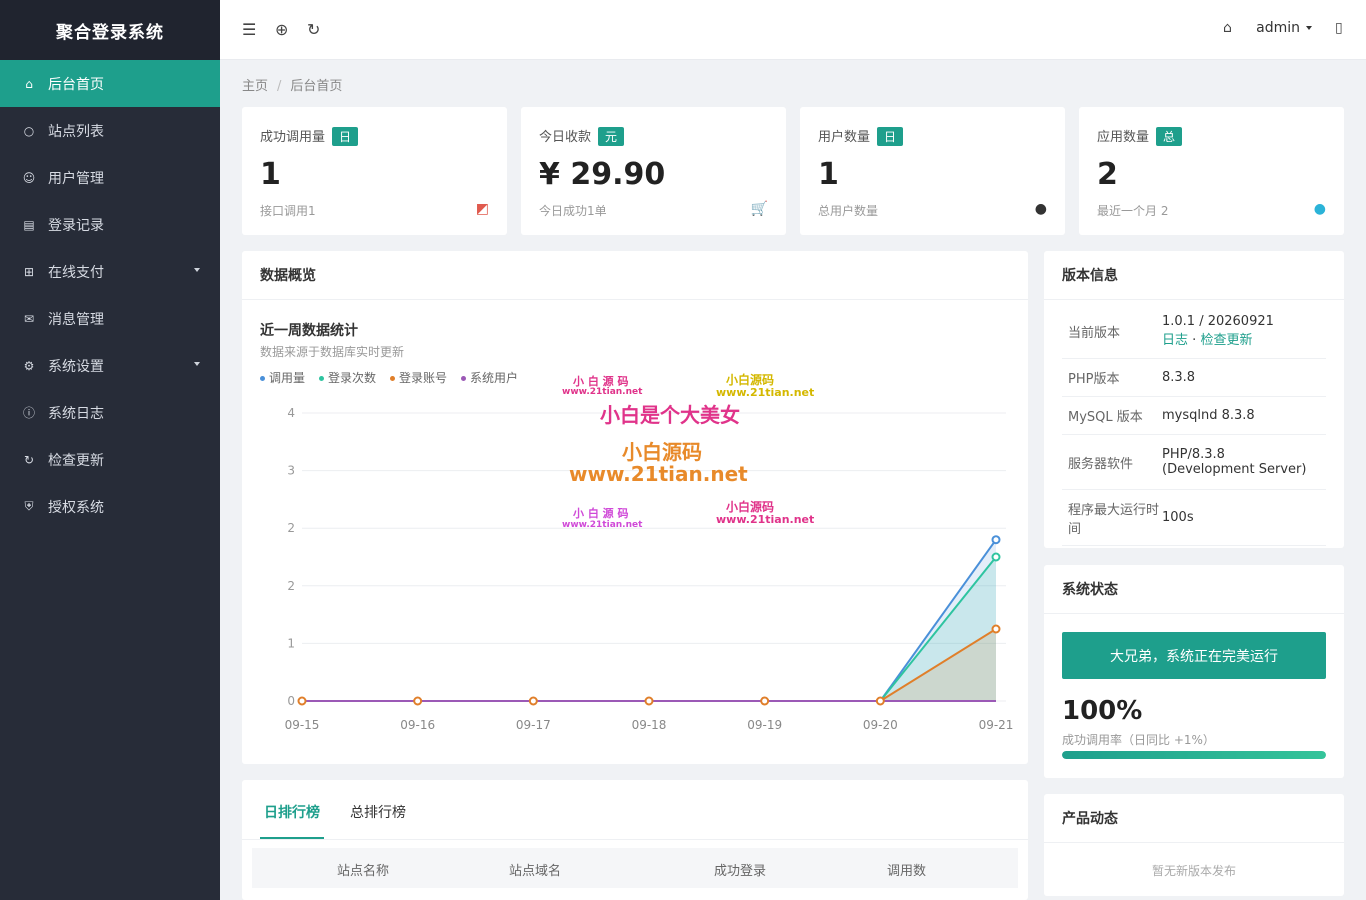  I want to click on version-row: 当前版本 1.0.1 / 20260921 日志 · 检查更新, so click(1194, 331).